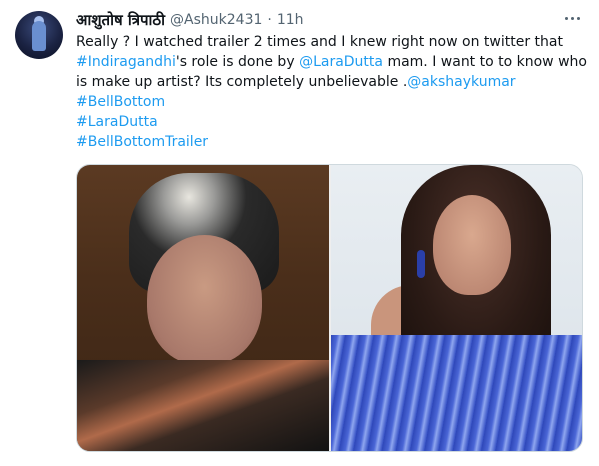  I want to click on timestamp: 11h, so click(290, 20).